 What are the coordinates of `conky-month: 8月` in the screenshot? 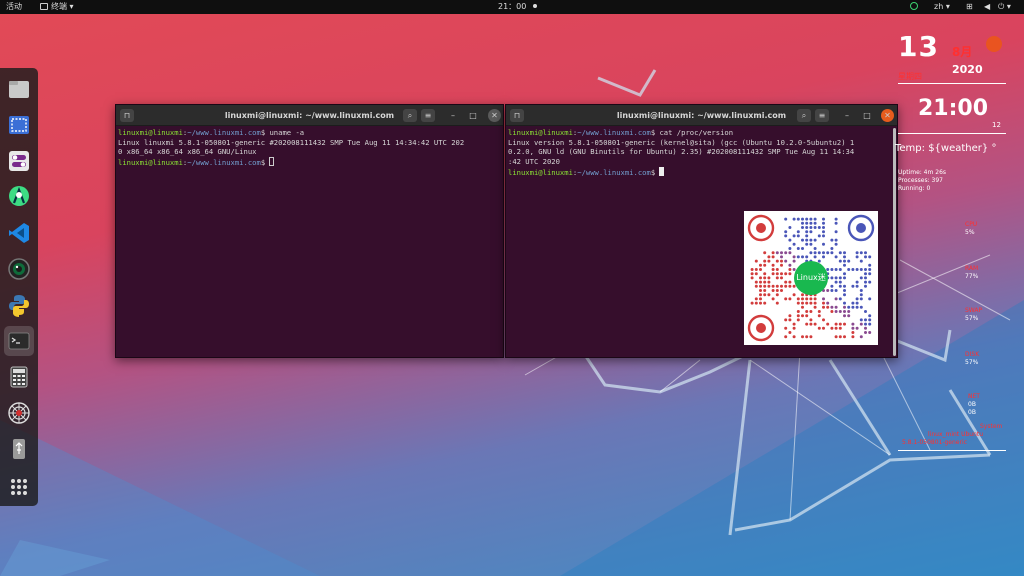 It's located at (962, 52).